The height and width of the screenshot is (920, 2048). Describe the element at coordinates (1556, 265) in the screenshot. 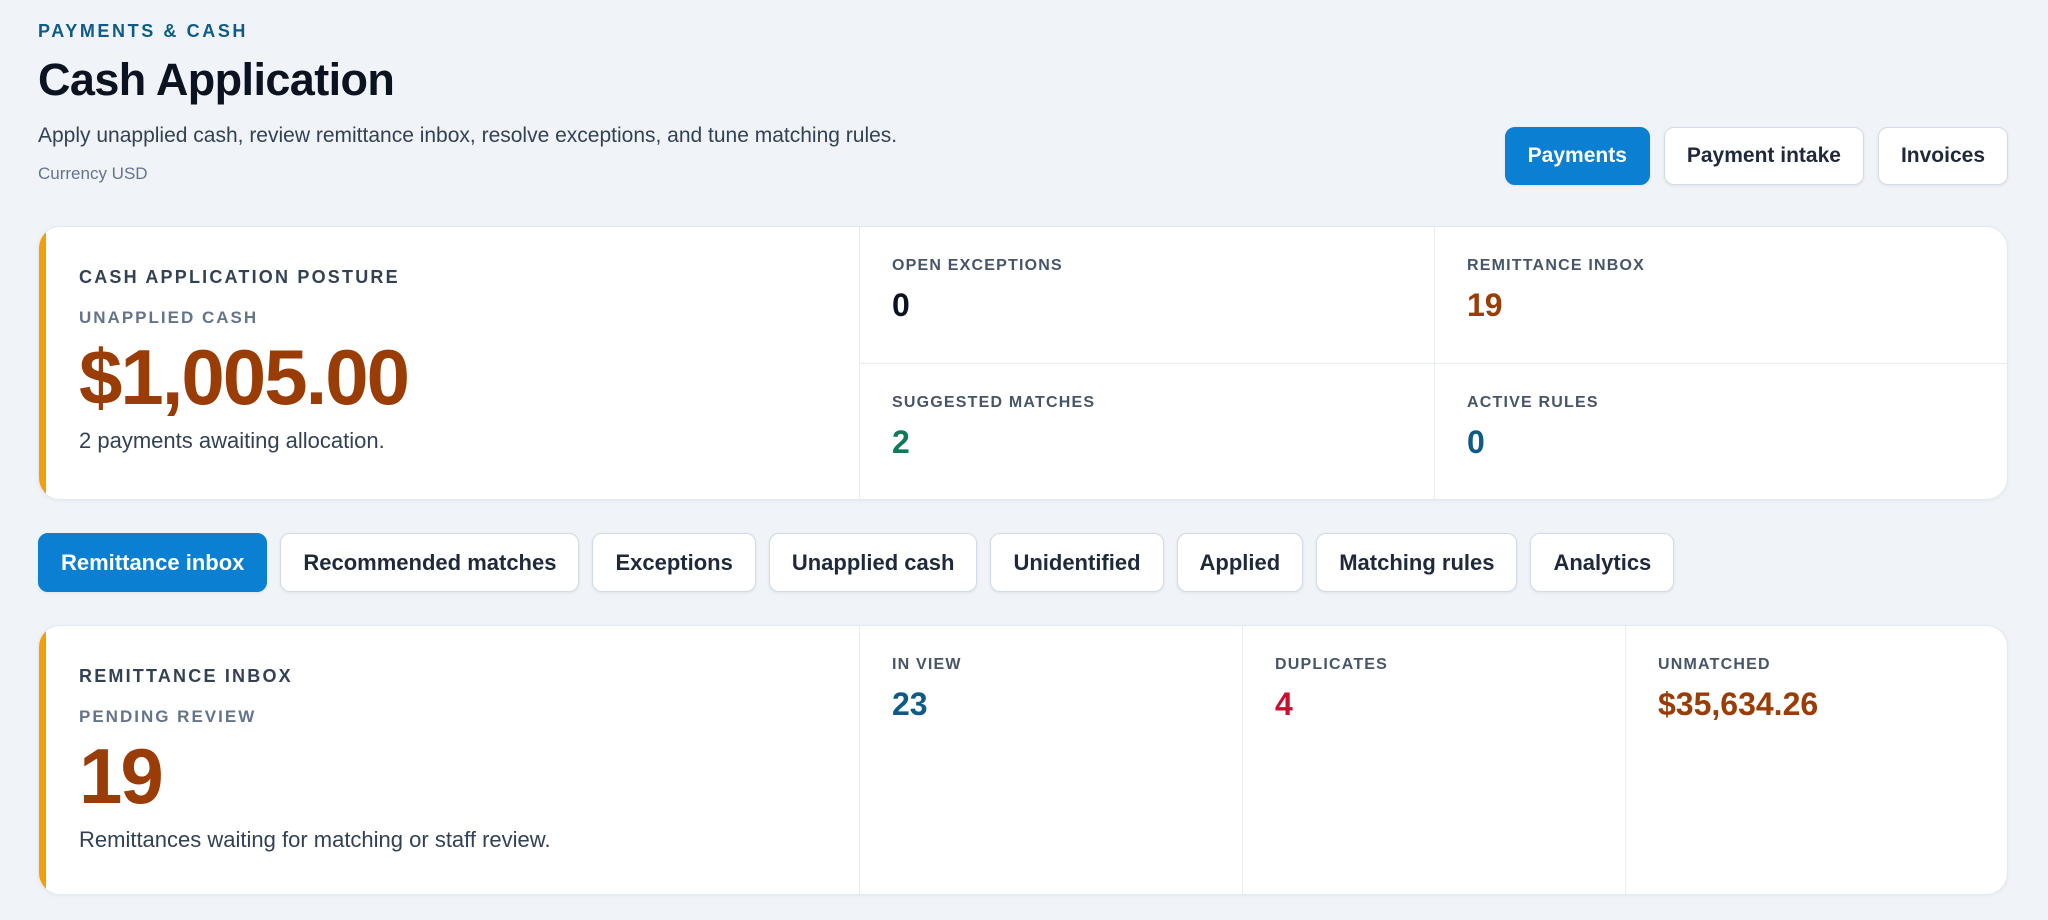

I see `stat-label: REMITTANCE INBOX` at that location.